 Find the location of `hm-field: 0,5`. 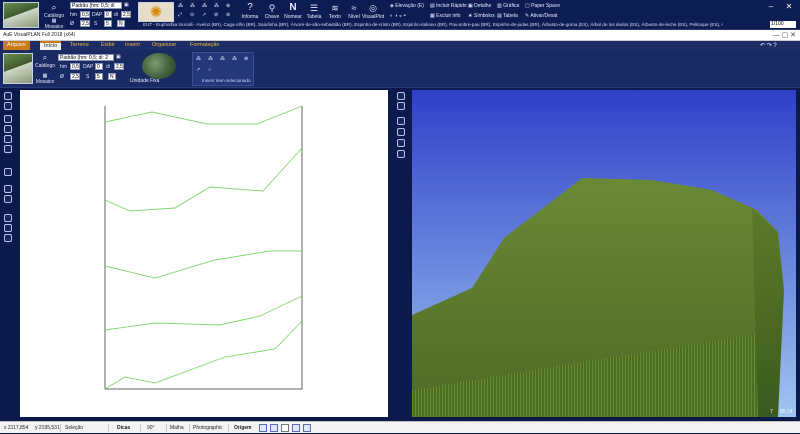

hm-field: 0,5 is located at coordinates (85, 14).